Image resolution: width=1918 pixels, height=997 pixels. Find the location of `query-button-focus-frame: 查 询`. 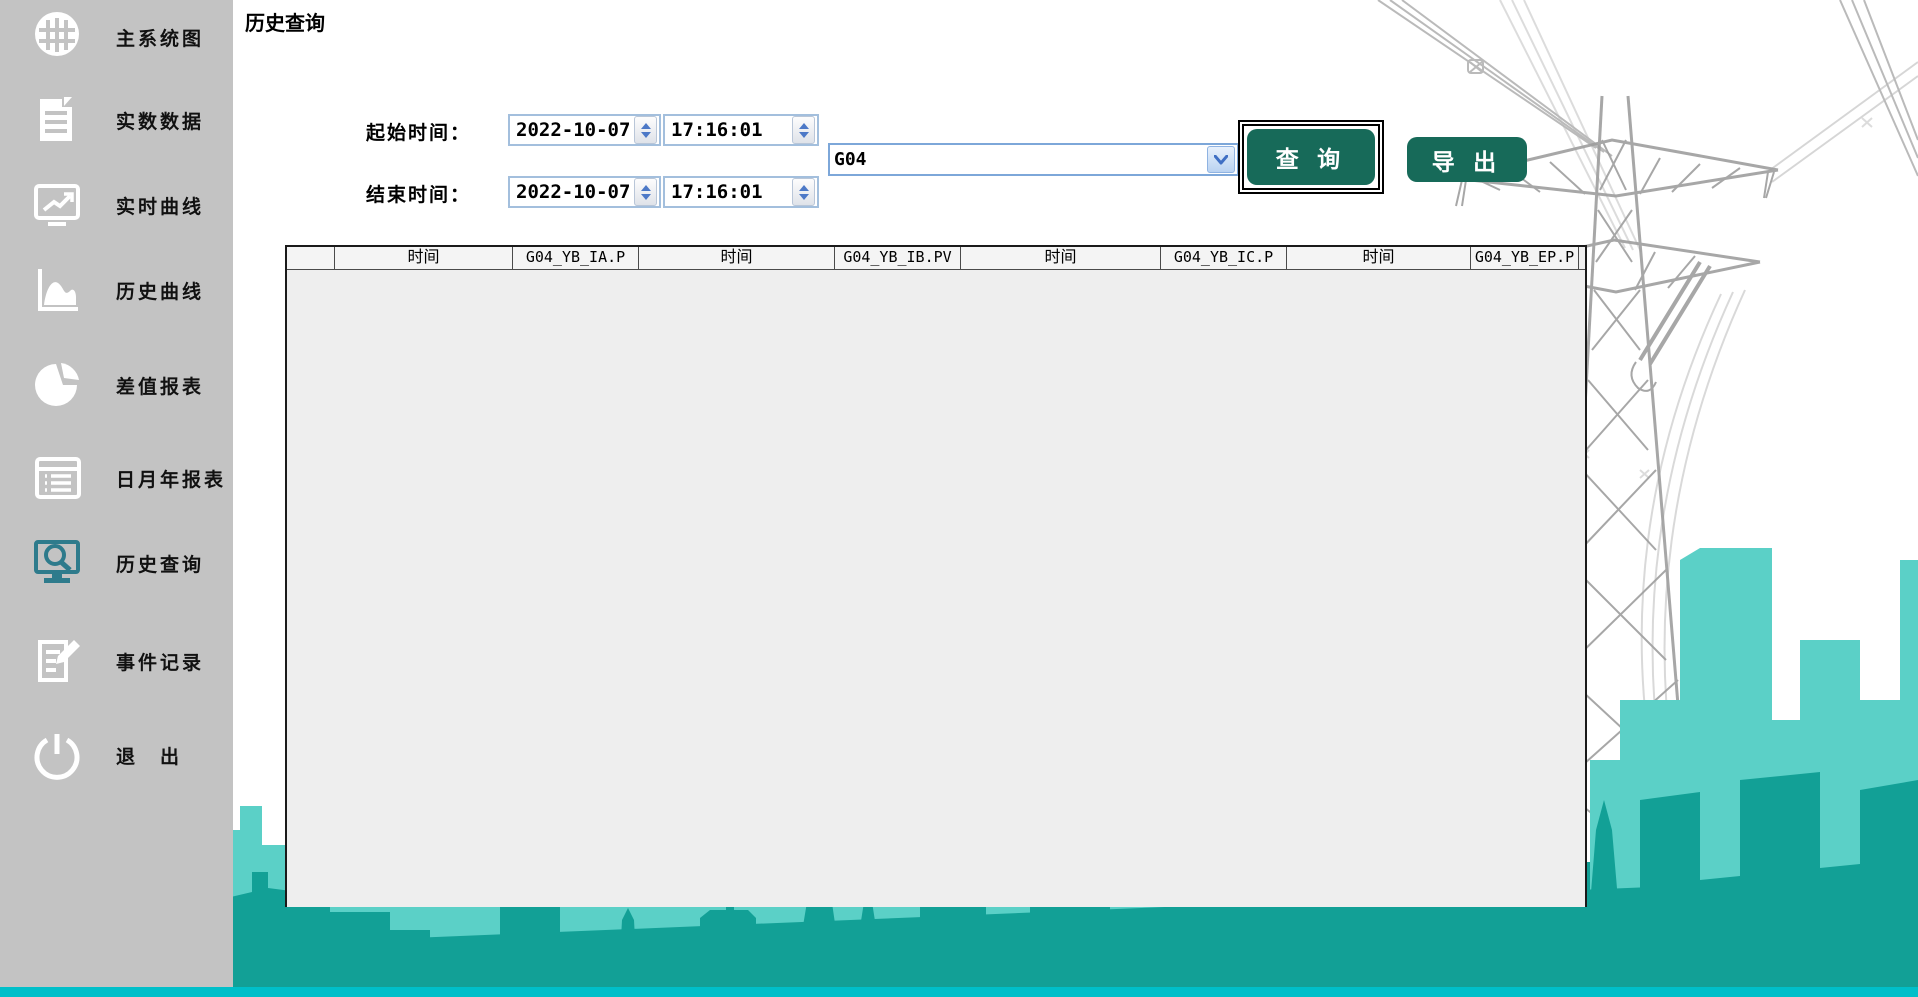

query-button-focus-frame: 查 询 is located at coordinates (1311, 157).